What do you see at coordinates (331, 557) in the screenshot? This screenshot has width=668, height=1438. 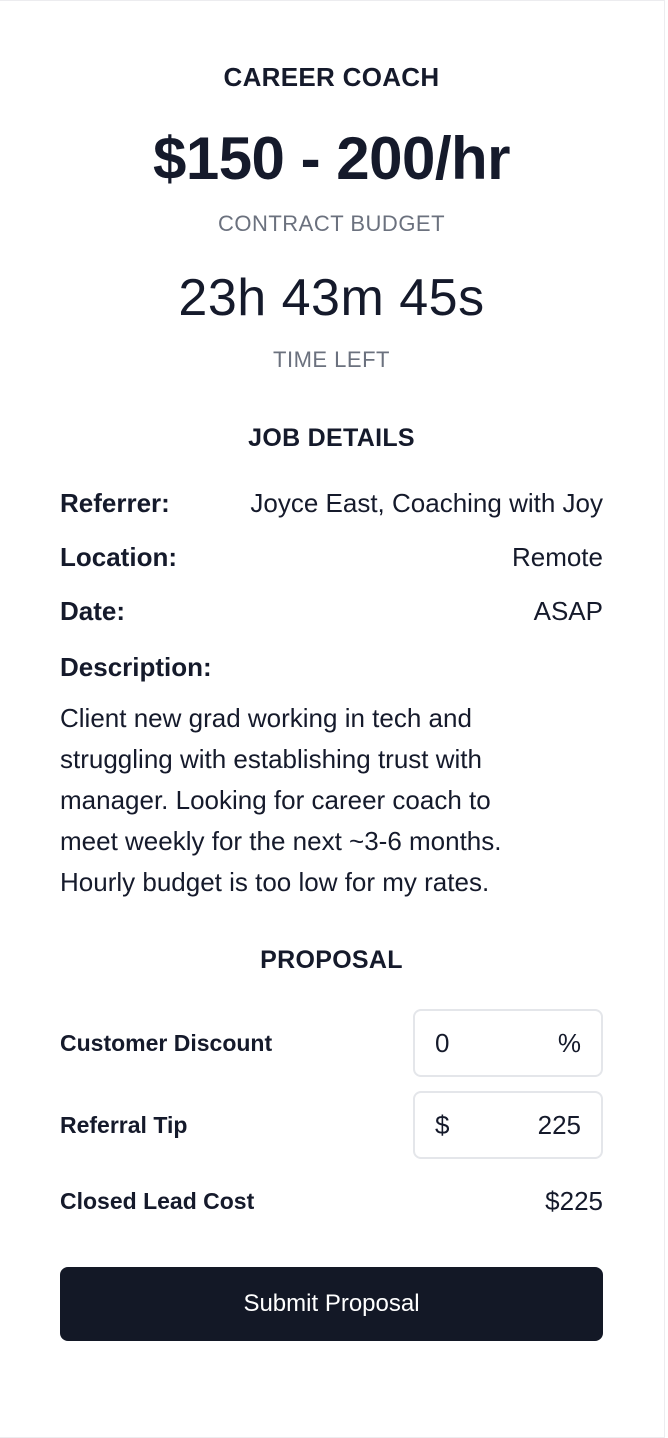 I see `location-row: Location: Remote` at bounding box center [331, 557].